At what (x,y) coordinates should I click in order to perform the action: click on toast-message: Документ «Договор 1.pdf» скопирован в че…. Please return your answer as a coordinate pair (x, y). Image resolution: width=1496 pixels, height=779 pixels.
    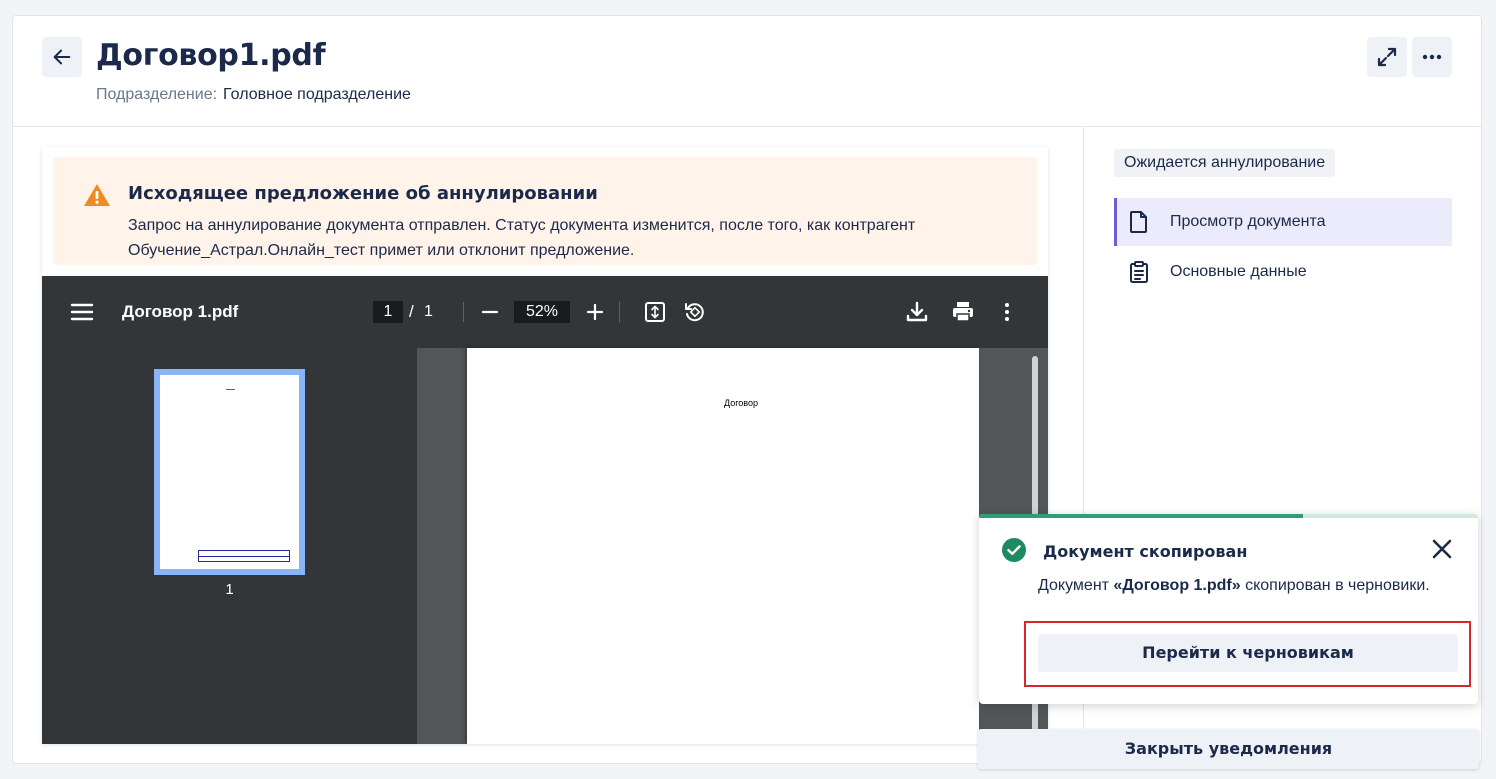
    Looking at the image, I should click on (1238, 586).